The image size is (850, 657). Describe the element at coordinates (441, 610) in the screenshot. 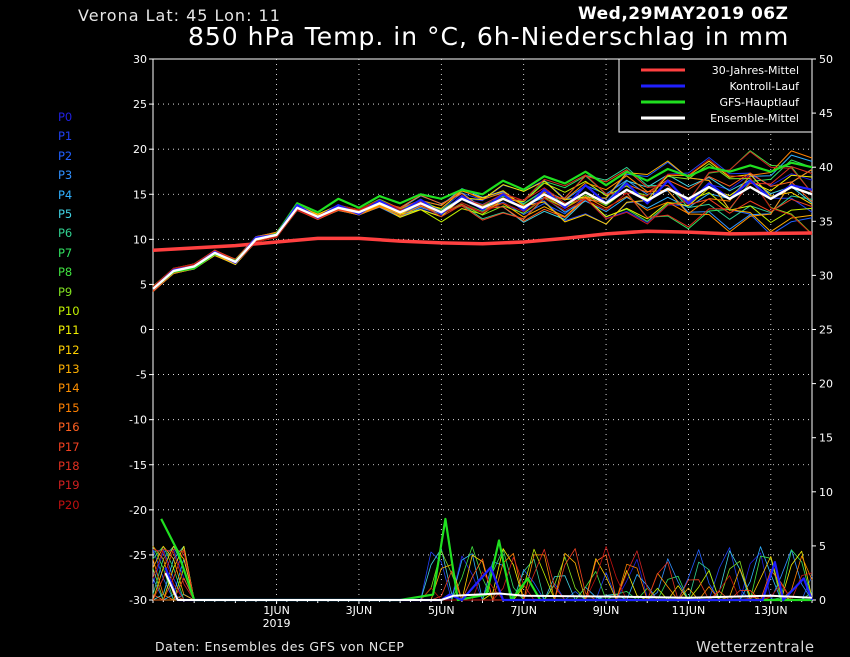

I see `x-tick-label: 5JUN` at that location.